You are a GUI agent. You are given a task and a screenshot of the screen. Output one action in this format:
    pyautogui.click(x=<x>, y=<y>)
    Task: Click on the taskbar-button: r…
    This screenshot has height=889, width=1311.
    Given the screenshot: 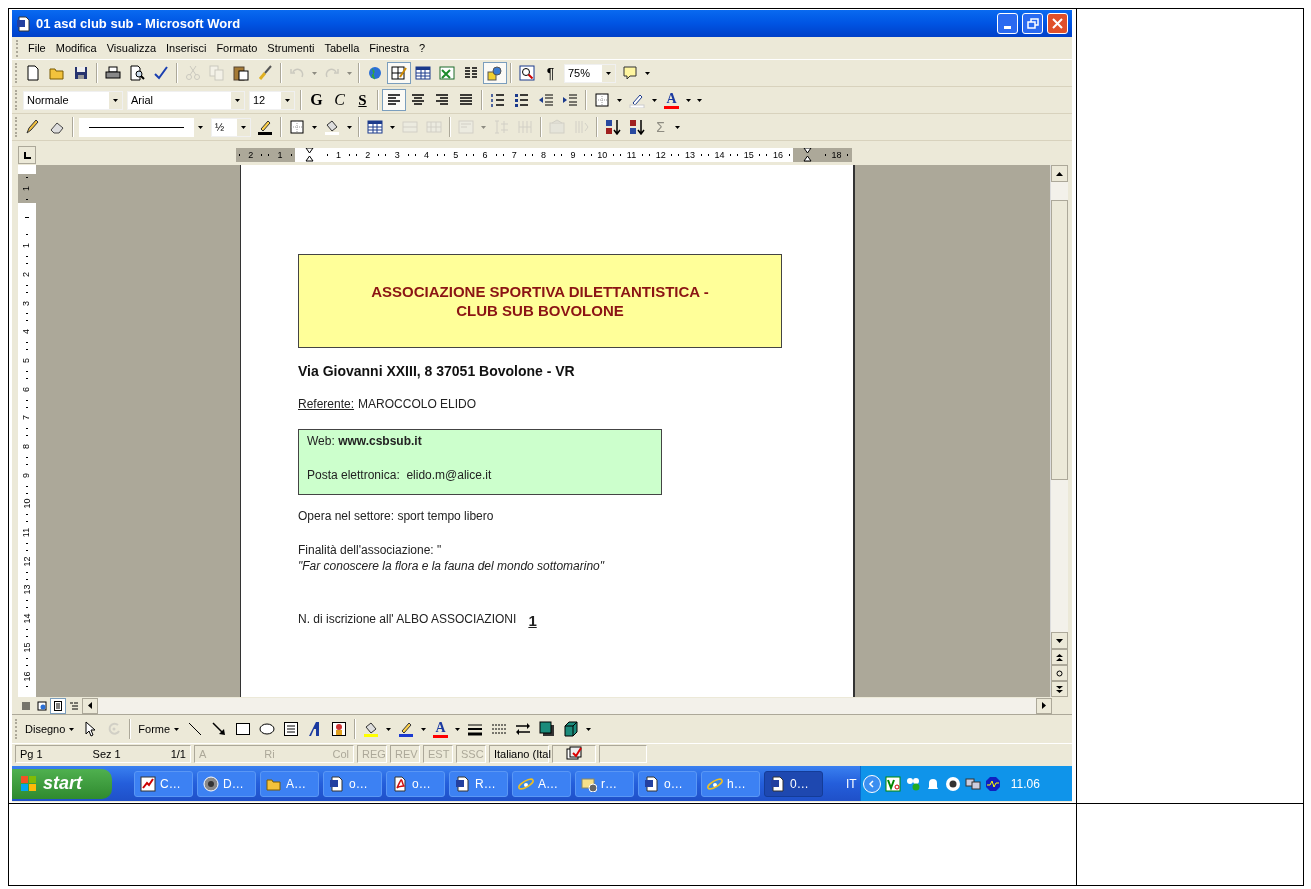 What is the action you would take?
    pyautogui.click(x=604, y=783)
    